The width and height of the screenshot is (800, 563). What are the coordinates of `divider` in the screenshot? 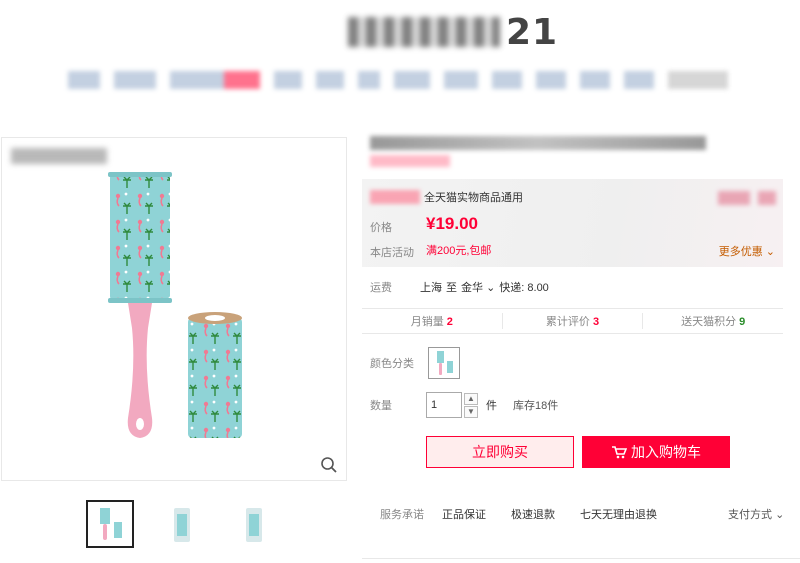 It's located at (581, 558).